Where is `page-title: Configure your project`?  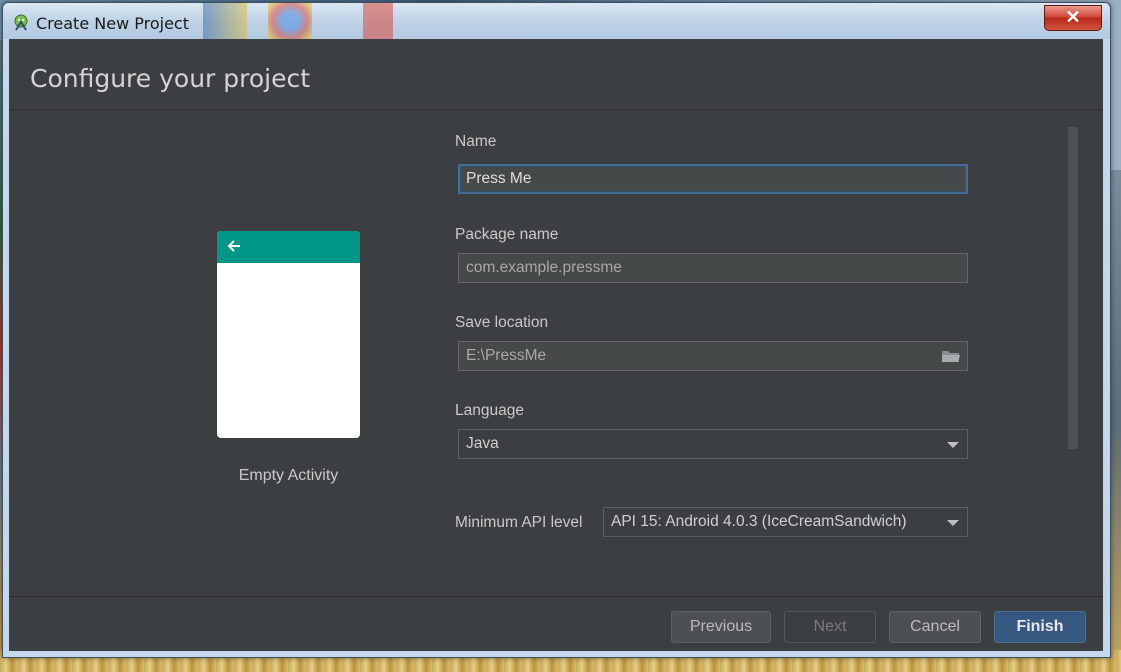
page-title: Configure your project is located at coordinates (170, 78).